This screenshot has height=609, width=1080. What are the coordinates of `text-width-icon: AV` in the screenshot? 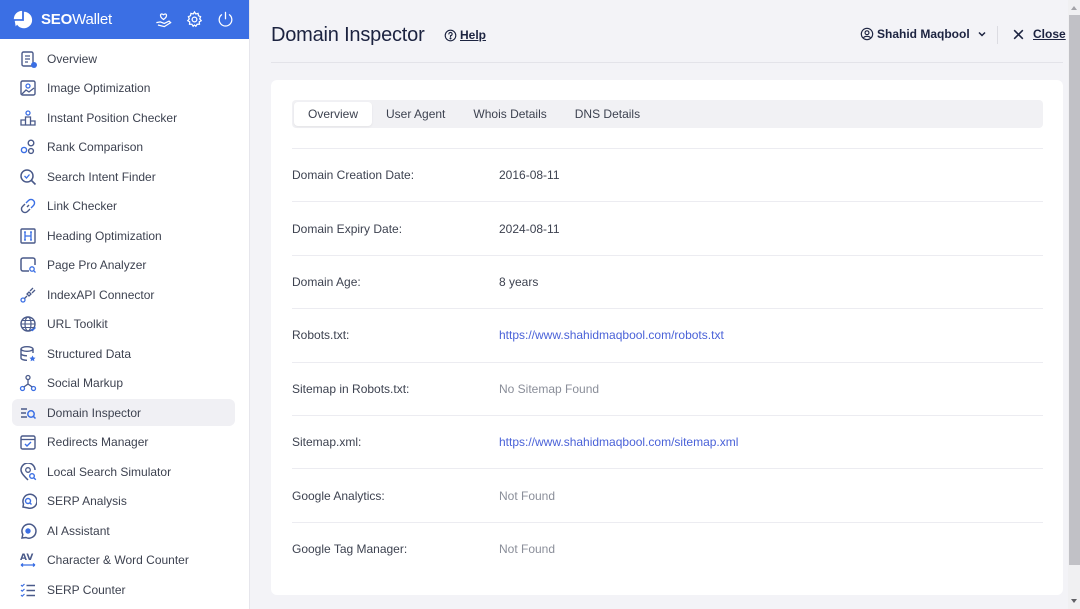 It's located at (28, 560).